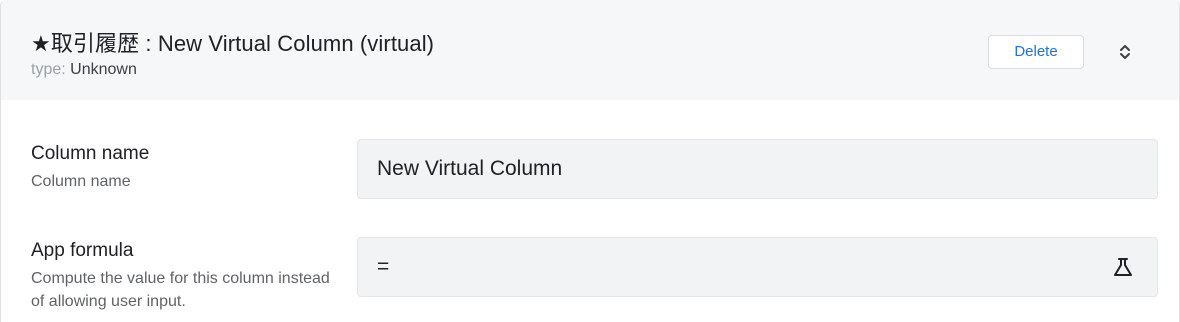  What do you see at coordinates (1036, 52) in the screenshot?
I see `delete-button: Delete` at bounding box center [1036, 52].